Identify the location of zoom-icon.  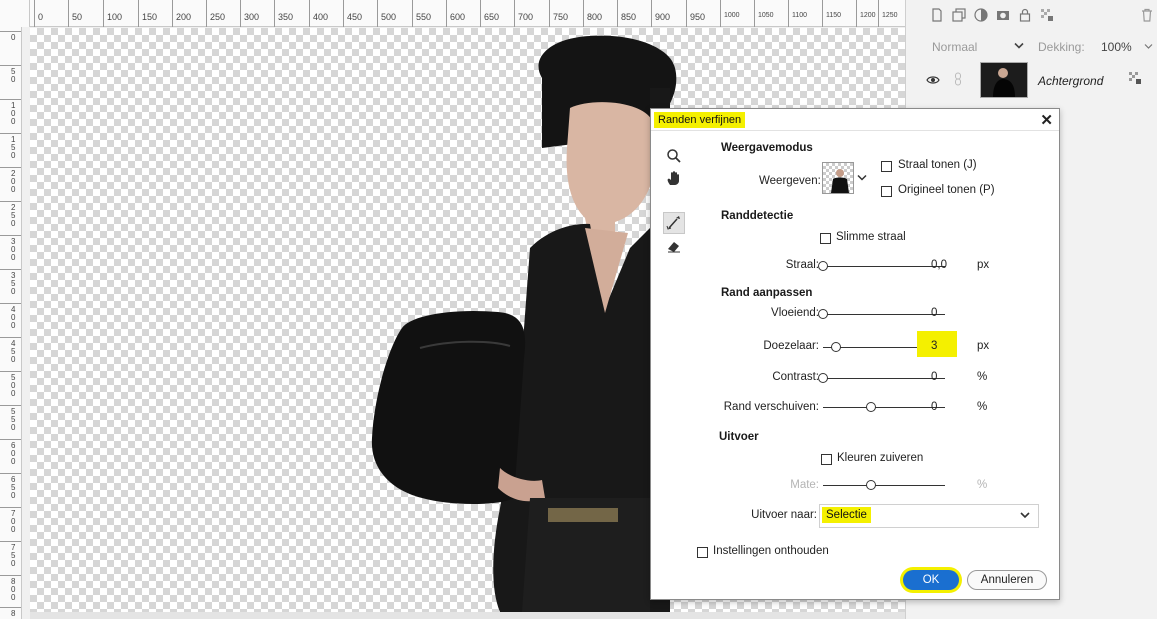
(674, 156).